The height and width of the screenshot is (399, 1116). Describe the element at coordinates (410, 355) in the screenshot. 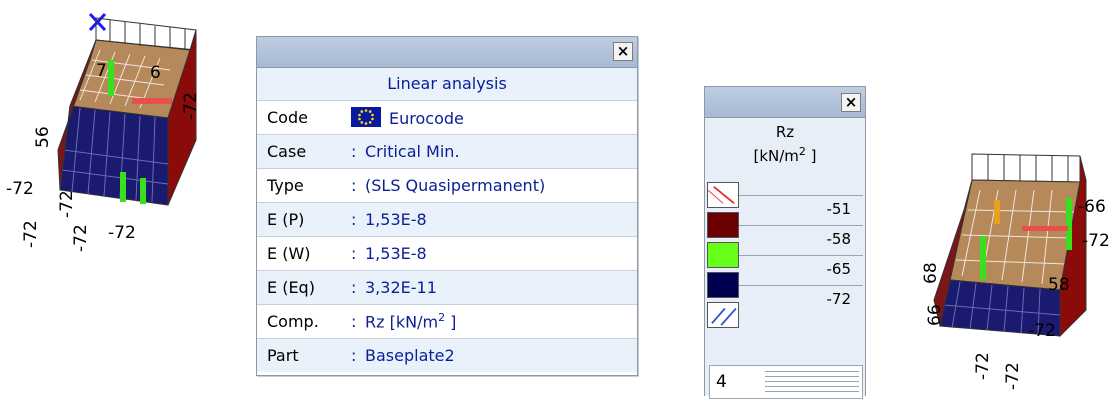

I see `info-row-value: Baseplate2` at that location.